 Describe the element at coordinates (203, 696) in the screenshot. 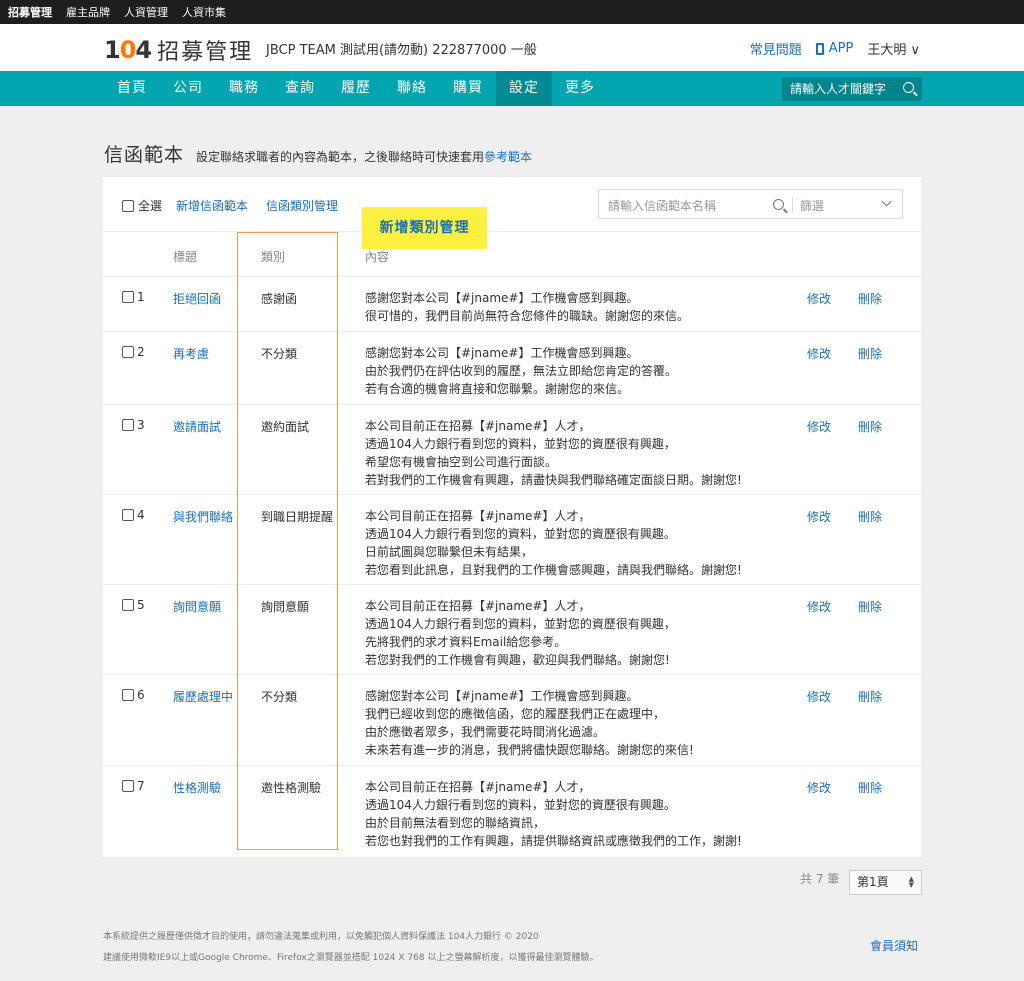

I see `row-title: 履歷處理中` at that location.